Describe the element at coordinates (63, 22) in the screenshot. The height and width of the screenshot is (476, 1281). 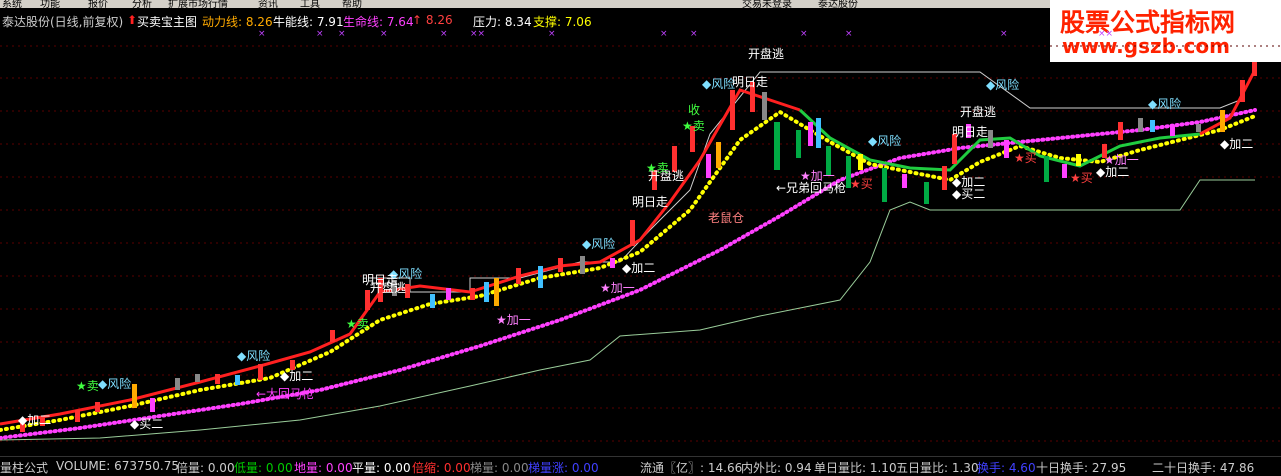
I see `stock-title: 泰达股份(日线,前复权)` at that location.